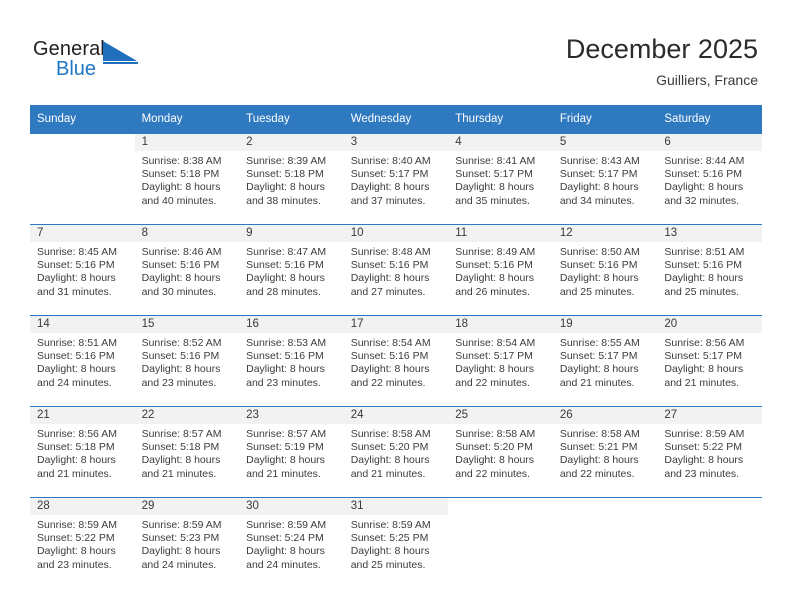  What do you see at coordinates (181, 434) in the screenshot?
I see `day-detail-line: Sunrise: 8:57 AM` at bounding box center [181, 434].